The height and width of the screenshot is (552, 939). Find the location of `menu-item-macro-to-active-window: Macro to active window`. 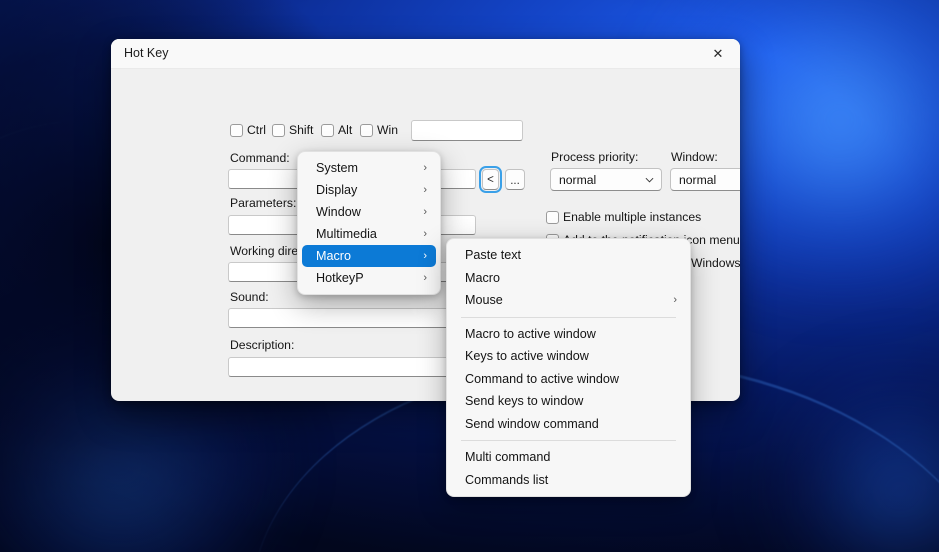

menu-item-macro-to-active-window: Macro to active window is located at coordinates (568, 334).